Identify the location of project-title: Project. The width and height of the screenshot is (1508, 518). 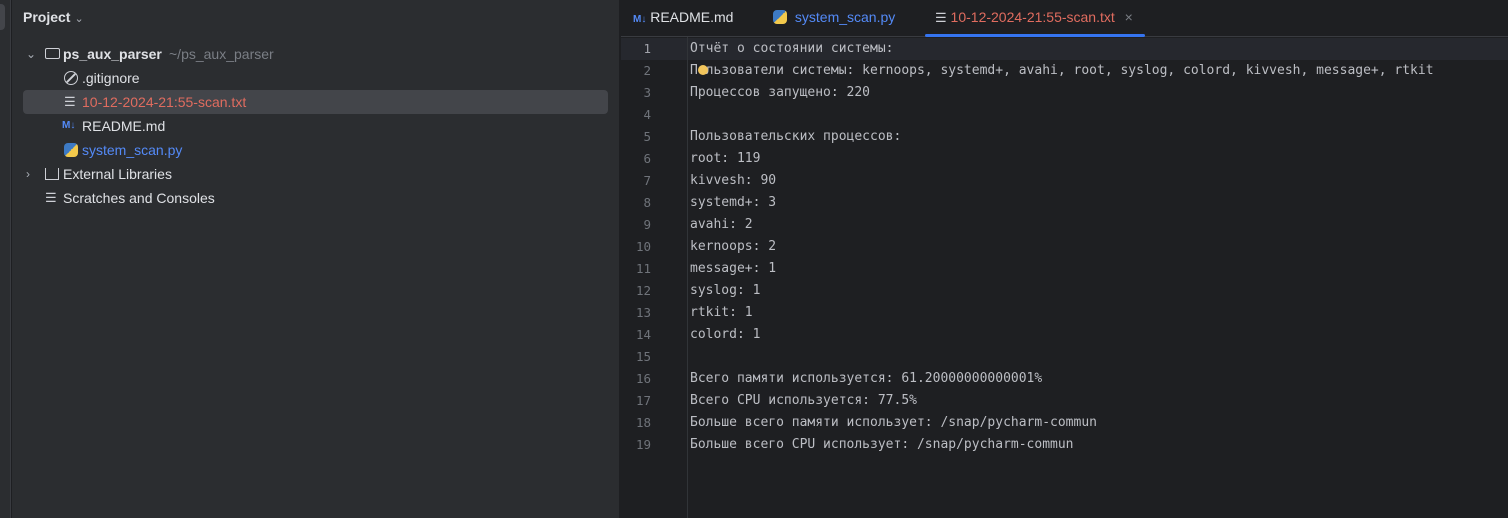
(47, 17).